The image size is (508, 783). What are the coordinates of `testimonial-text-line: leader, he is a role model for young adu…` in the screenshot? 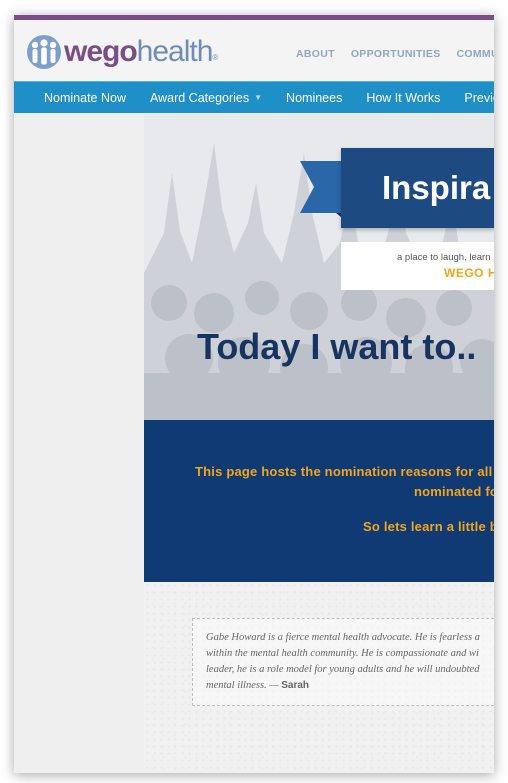 It's located at (343, 669).